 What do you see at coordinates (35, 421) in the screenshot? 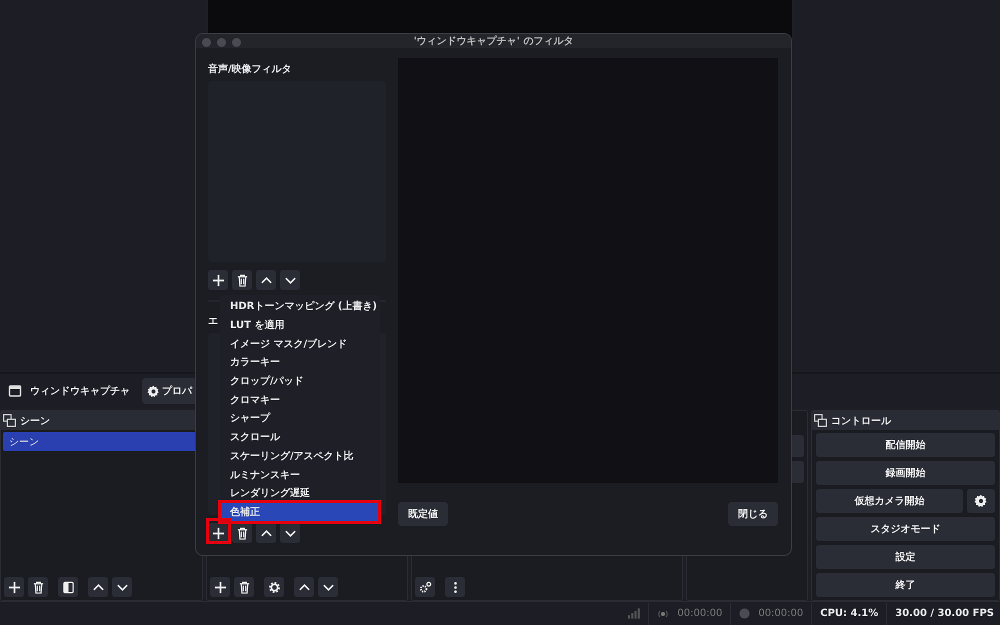
I see `panel-title: シーン` at bounding box center [35, 421].